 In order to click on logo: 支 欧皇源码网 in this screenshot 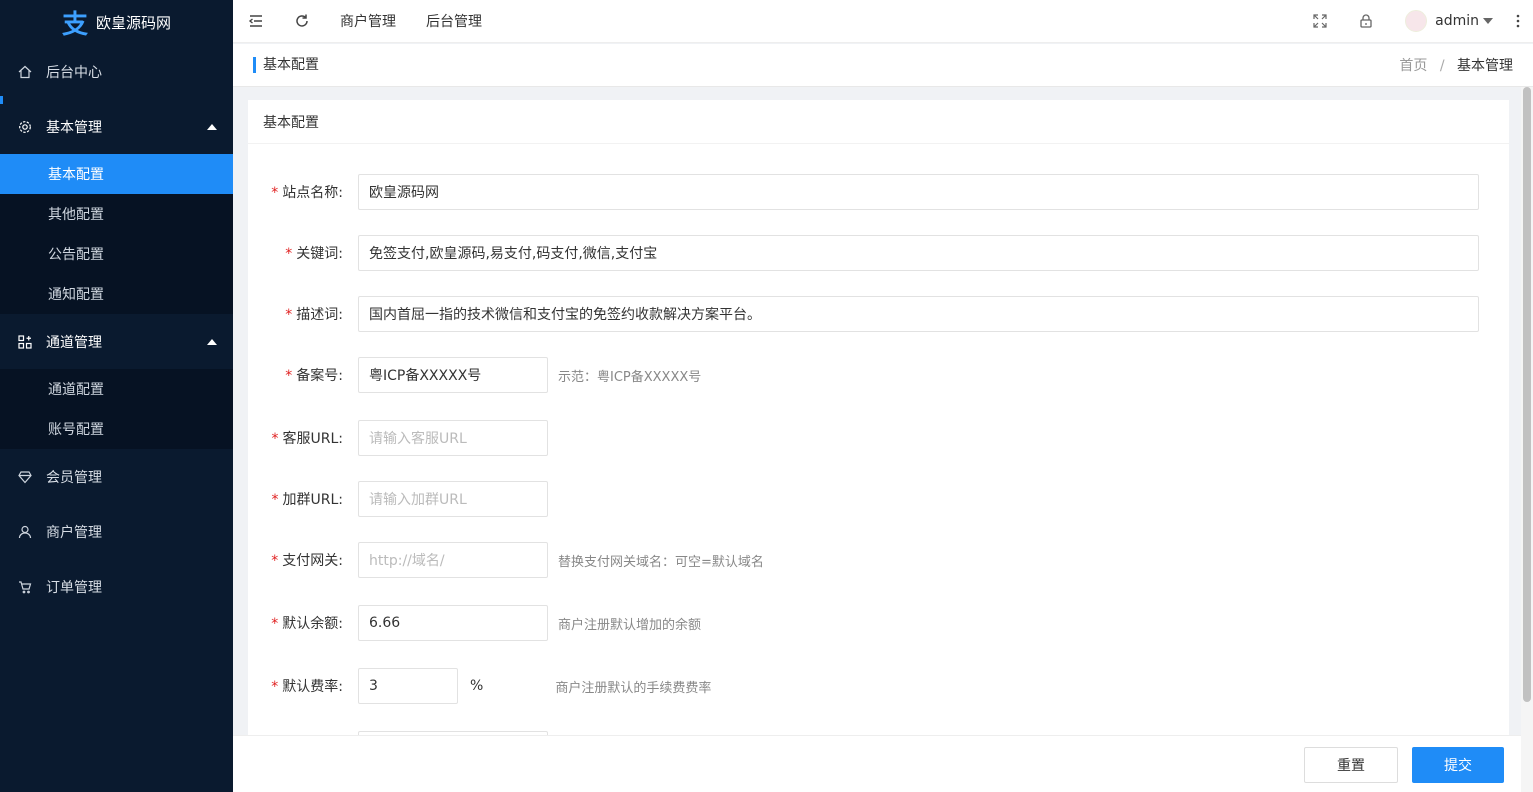, I will do `click(116, 22)`.